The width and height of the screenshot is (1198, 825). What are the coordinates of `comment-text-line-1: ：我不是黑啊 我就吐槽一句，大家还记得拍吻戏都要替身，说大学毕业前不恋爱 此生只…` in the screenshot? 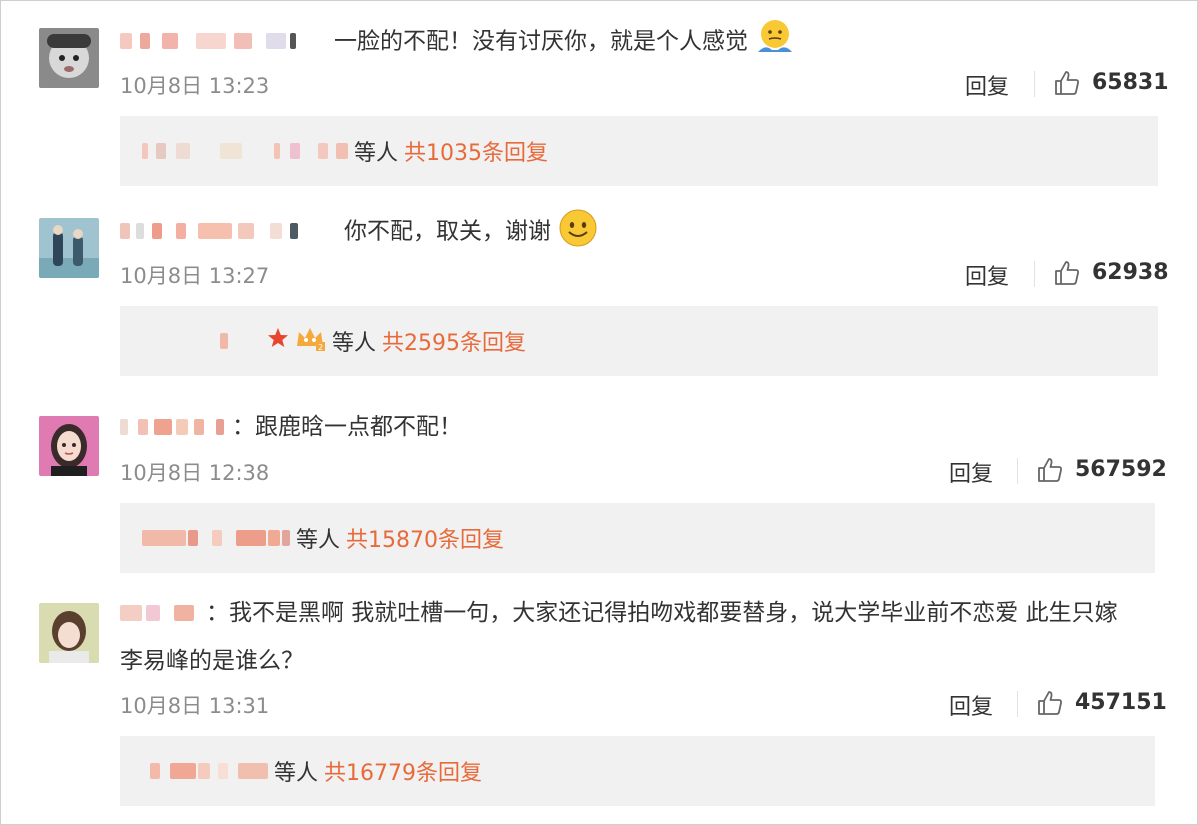 It's located at (662, 613).